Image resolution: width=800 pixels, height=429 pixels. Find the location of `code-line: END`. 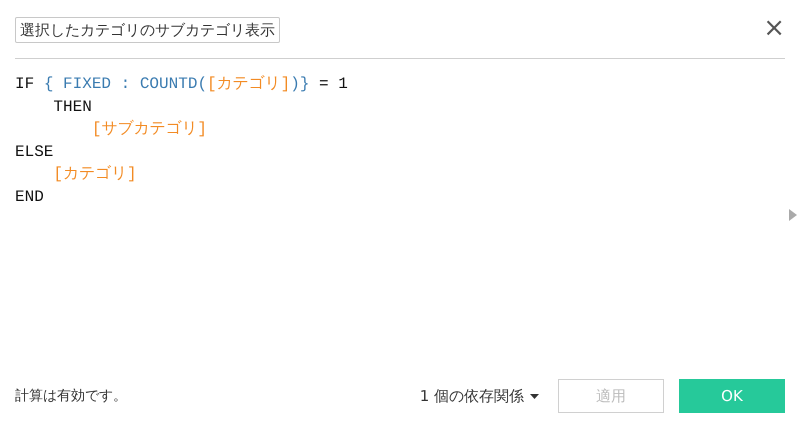

code-line: END is located at coordinates (29, 197).